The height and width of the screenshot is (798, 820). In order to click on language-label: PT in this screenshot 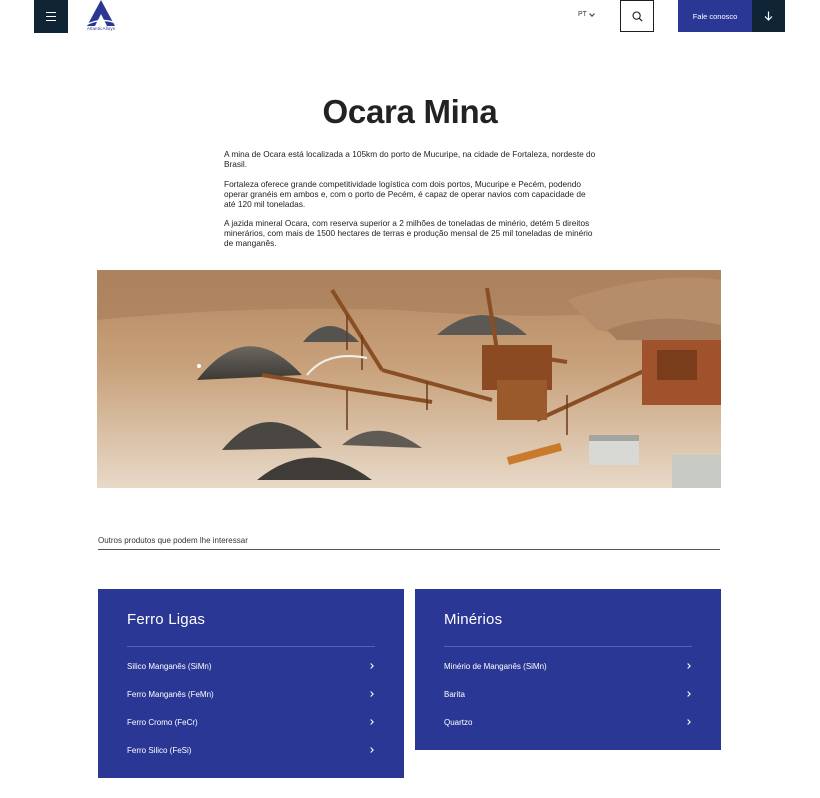, I will do `click(582, 14)`.